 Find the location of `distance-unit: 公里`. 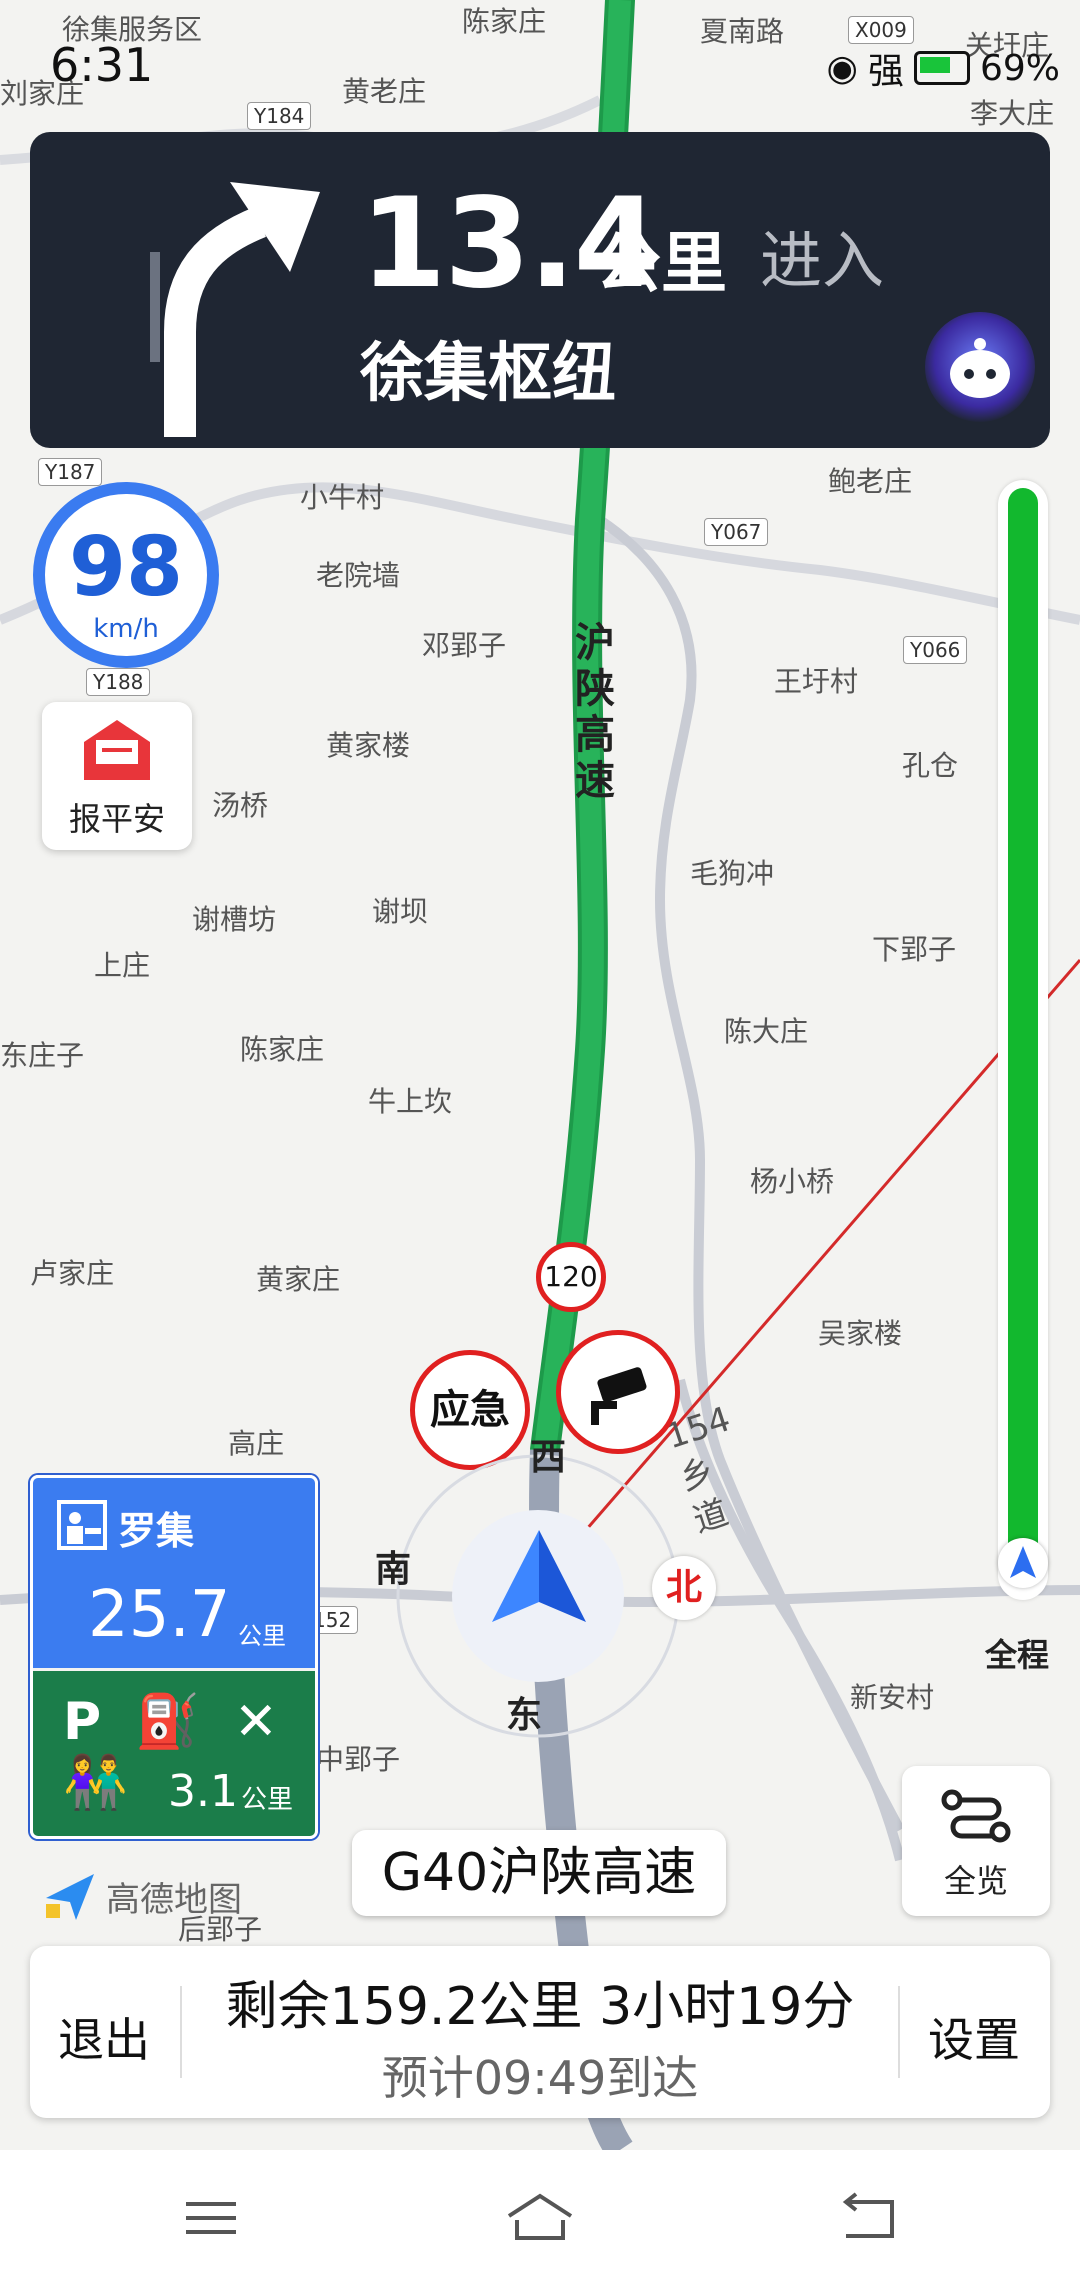

distance-unit: 公里 is located at coordinates (661, 263).